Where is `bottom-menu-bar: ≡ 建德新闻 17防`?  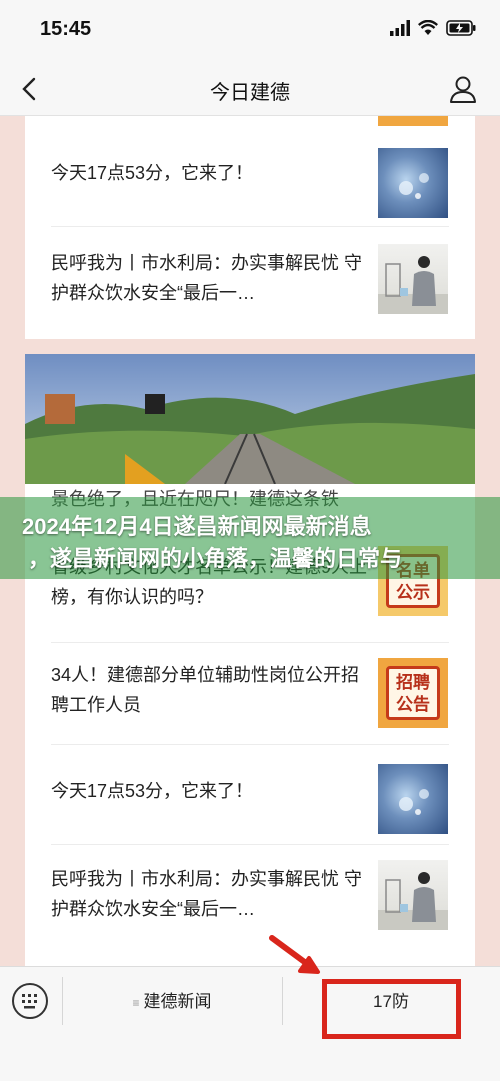
bottom-menu-bar: ≡ 建德新闻 17防 is located at coordinates (250, 1023).